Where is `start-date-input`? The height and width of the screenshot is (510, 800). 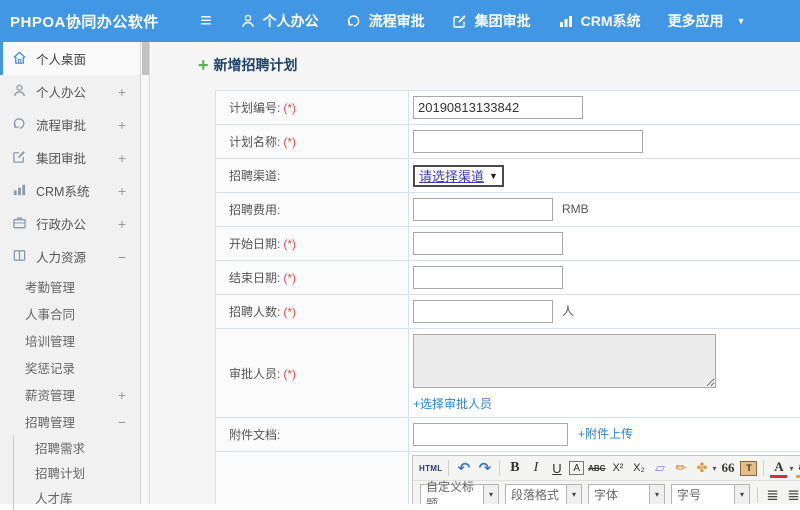 start-date-input is located at coordinates (488, 243).